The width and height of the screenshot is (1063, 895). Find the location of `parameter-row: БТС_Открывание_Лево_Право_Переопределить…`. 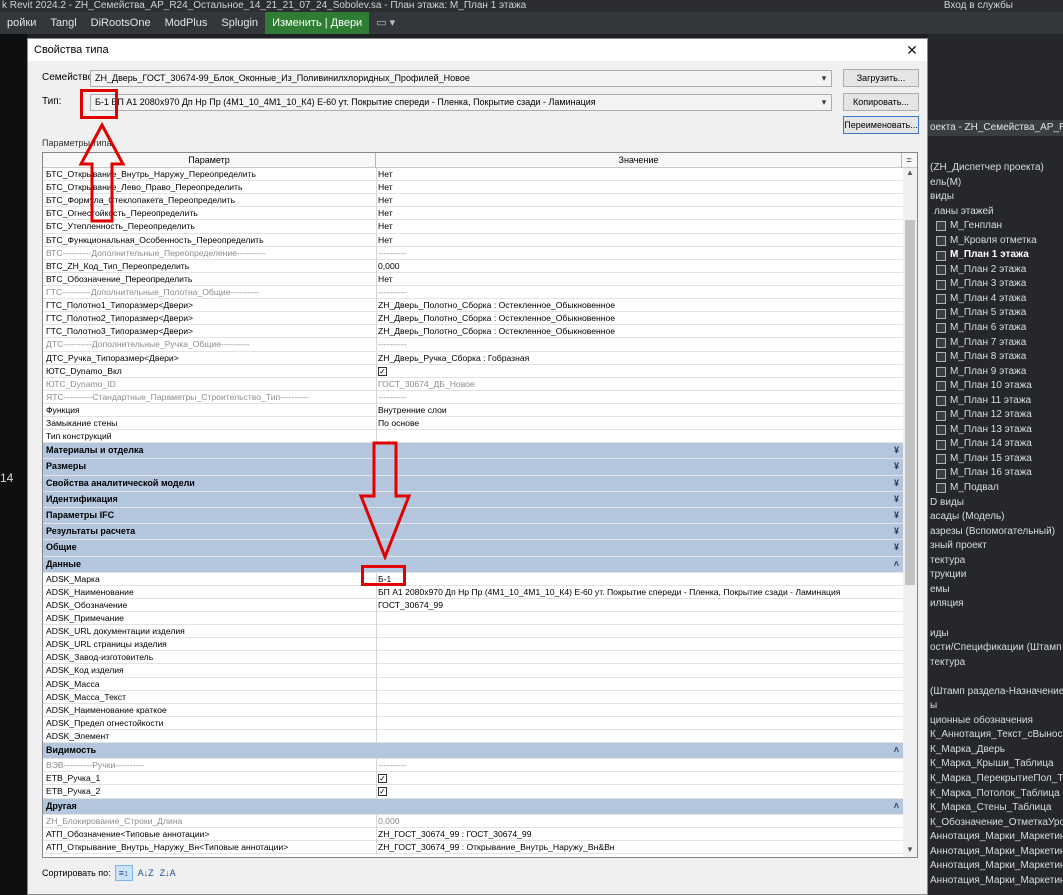

parameter-row: БТС_Открывание_Лево_Право_Переопределить… is located at coordinates (473, 188).